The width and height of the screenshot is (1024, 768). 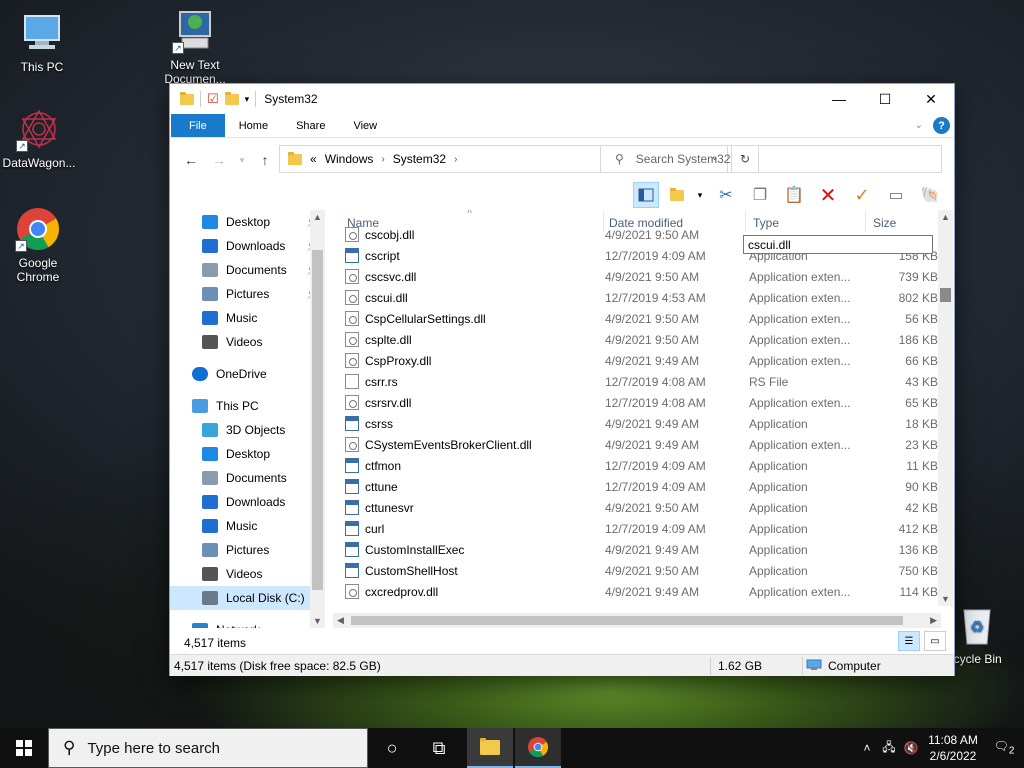 What do you see at coordinates (213, 99) in the screenshot?
I see `properties-icon: ☑` at bounding box center [213, 99].